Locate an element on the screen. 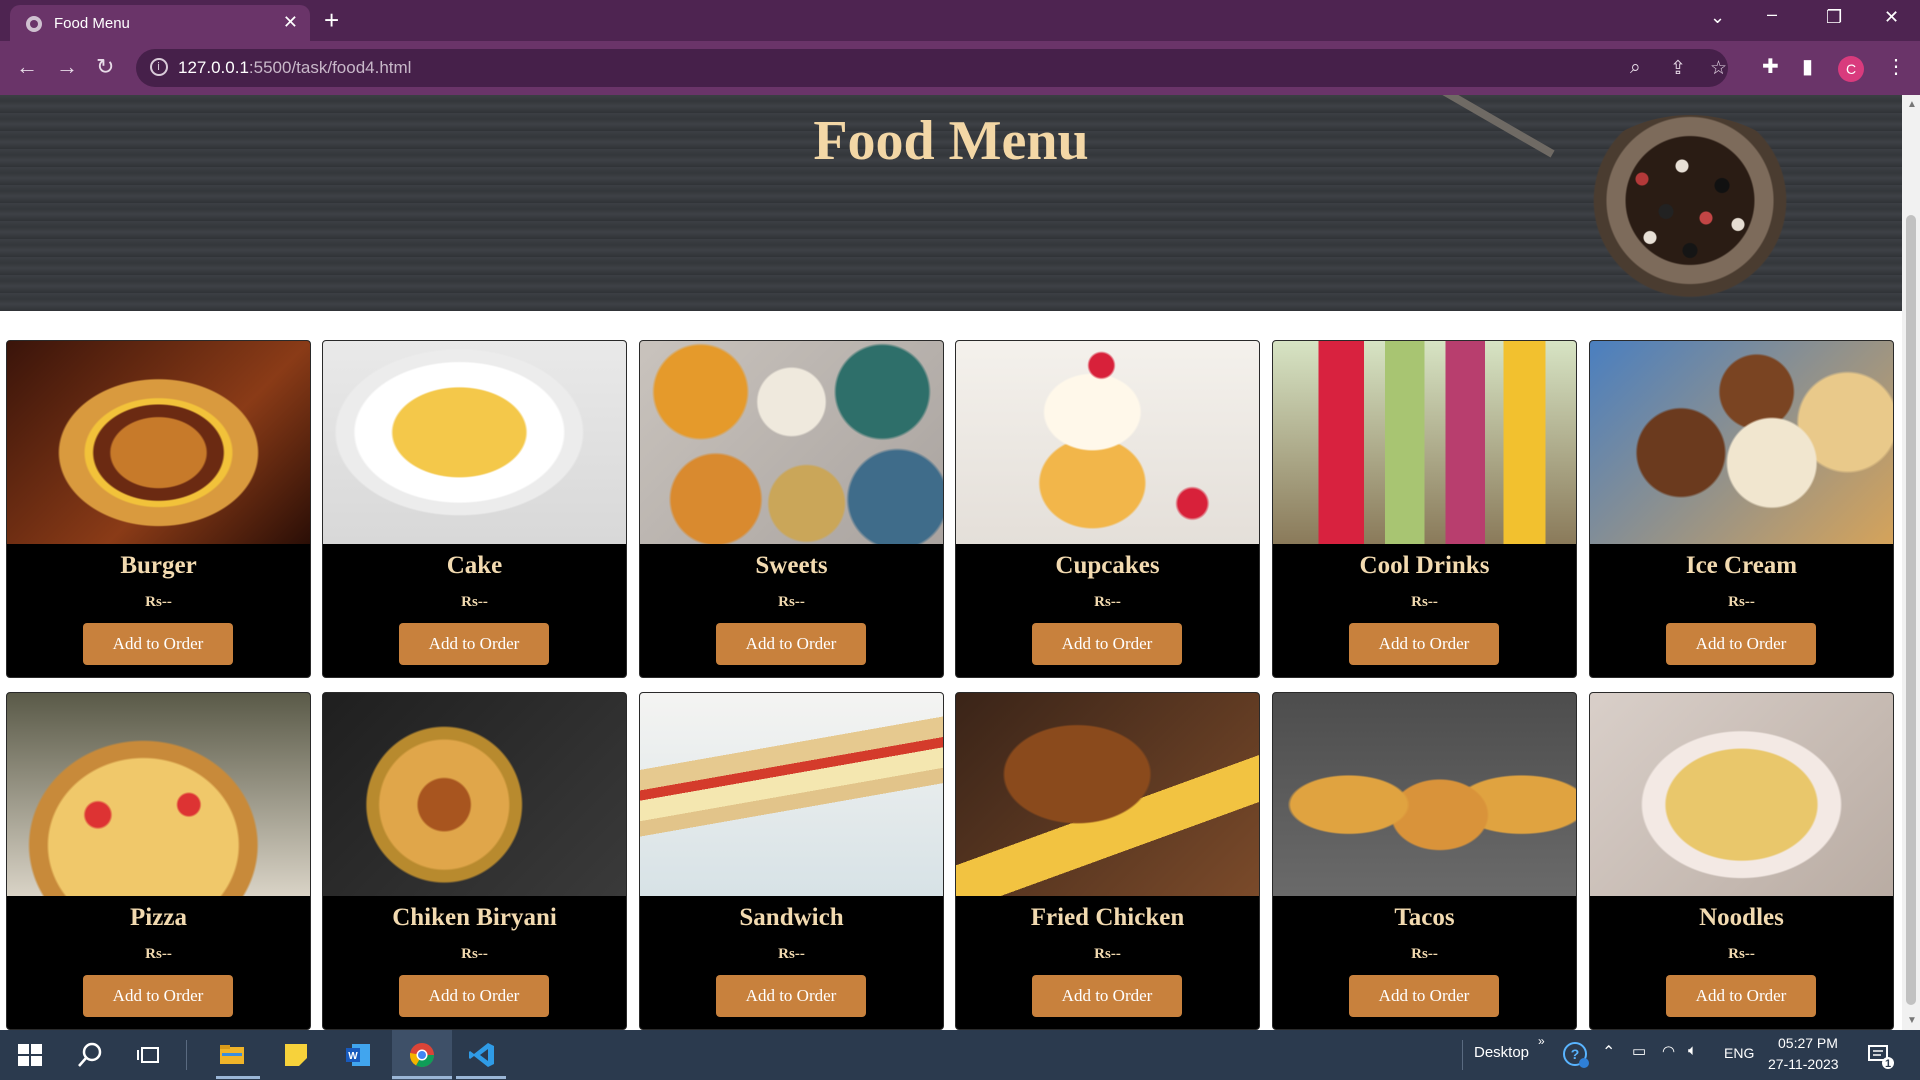 The image size is (1920, 1080). forward-arrow-icon: → is located at coordinates (67, 67).